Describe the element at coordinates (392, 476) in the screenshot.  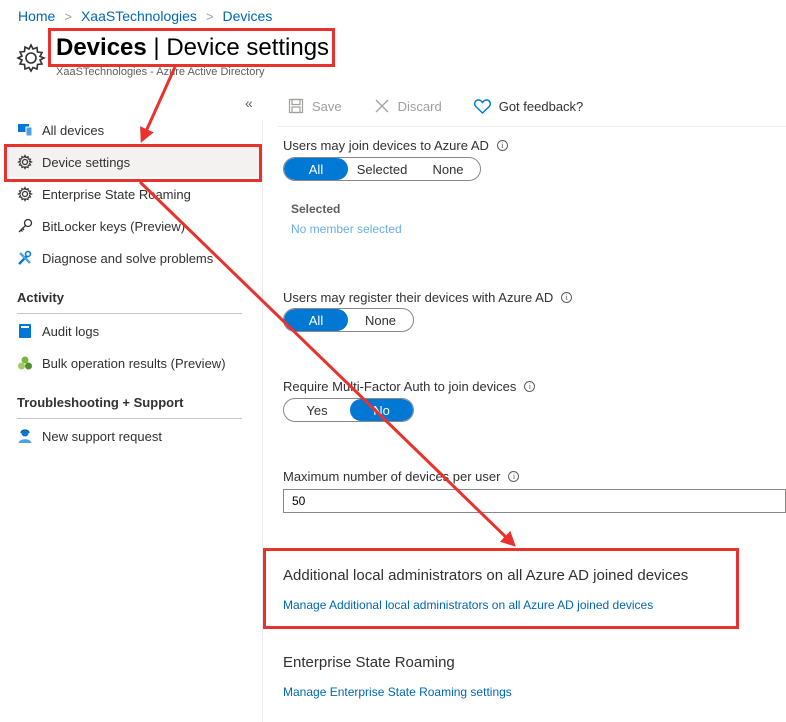
I see `max-devices-label-text: Maximum number of devices per user` at that location.